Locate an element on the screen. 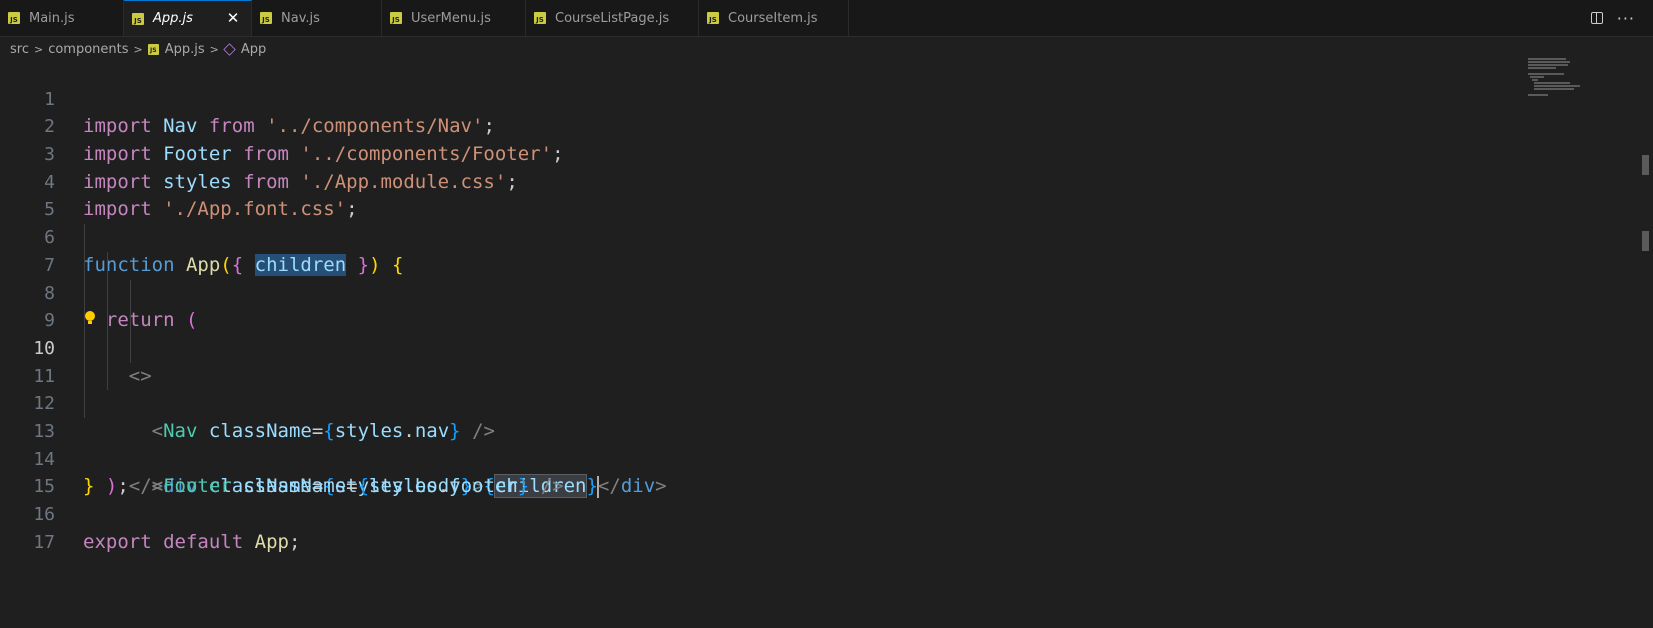 The width and height of the screenshot is (1653, 628). code-line: 13 ); is located at coordinates (720, 443).